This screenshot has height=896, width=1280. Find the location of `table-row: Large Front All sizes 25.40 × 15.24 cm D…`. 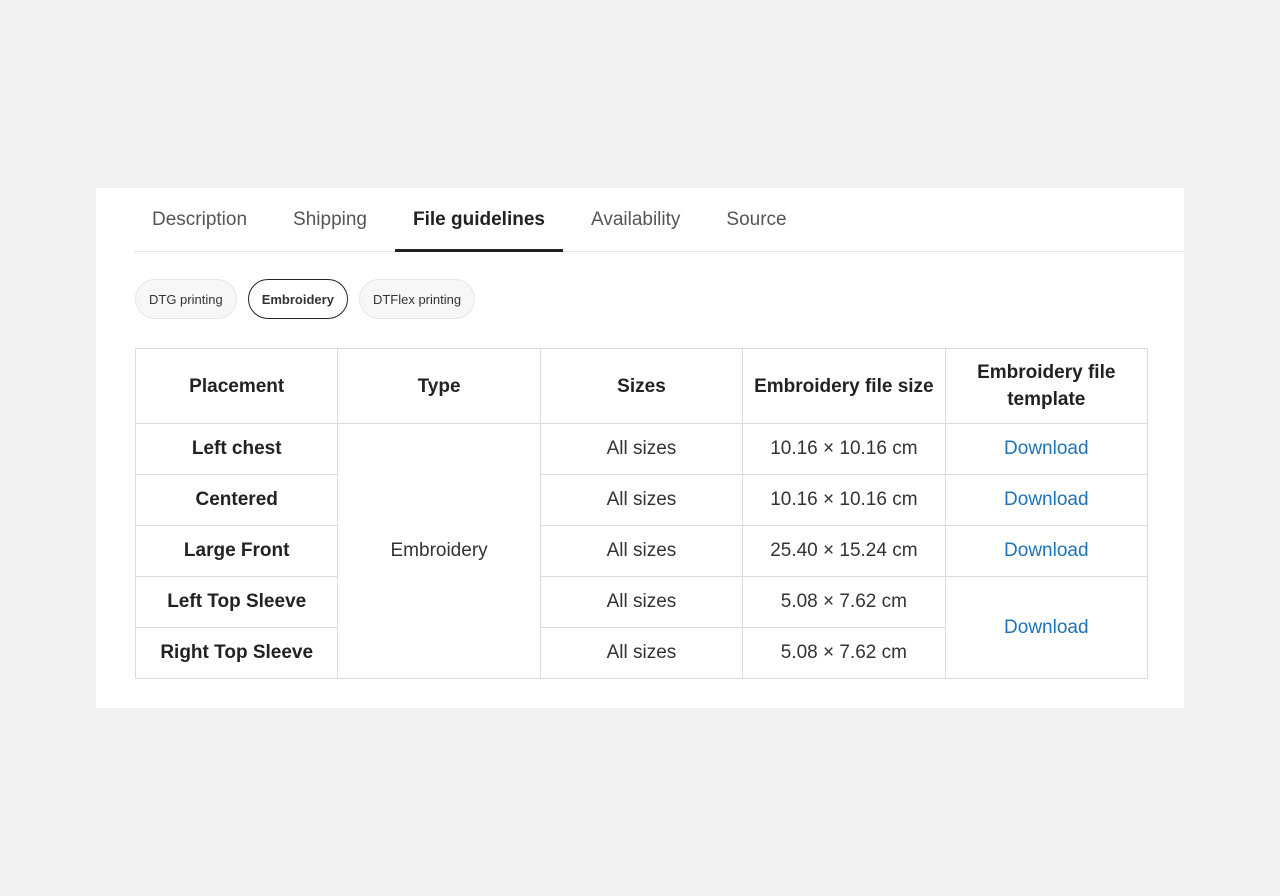

table-row: Large Front All sizes 25.40 × 15.24 cm D… is located at coordinates (641, 551).